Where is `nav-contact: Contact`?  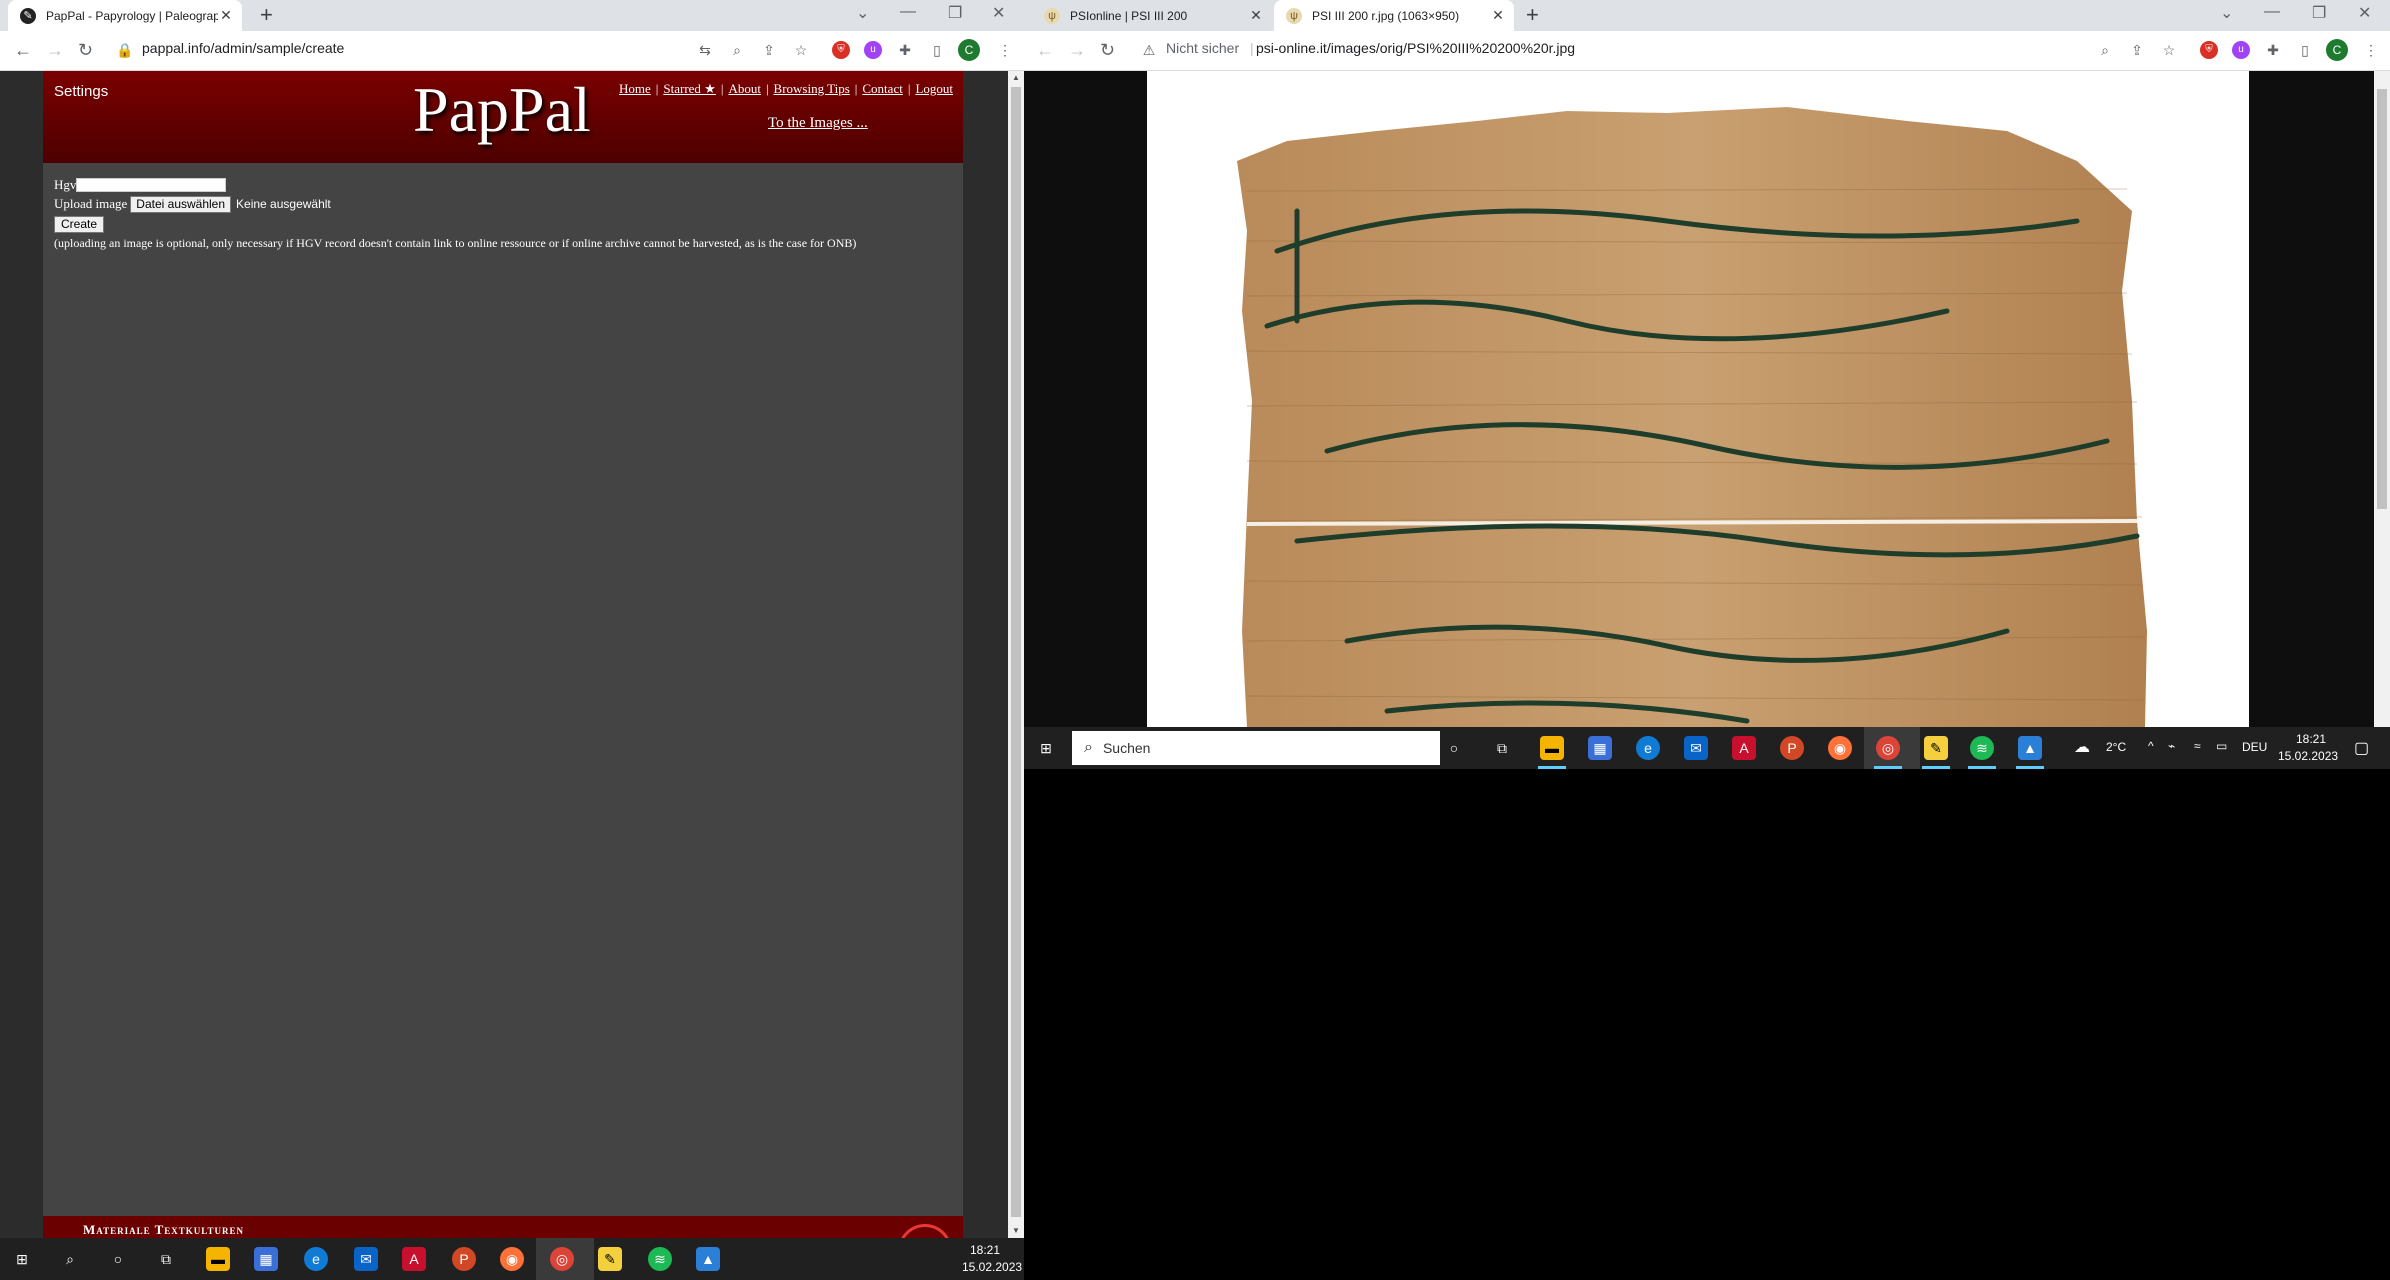 nav-contact: Contact is located at coordinates (882, 89).